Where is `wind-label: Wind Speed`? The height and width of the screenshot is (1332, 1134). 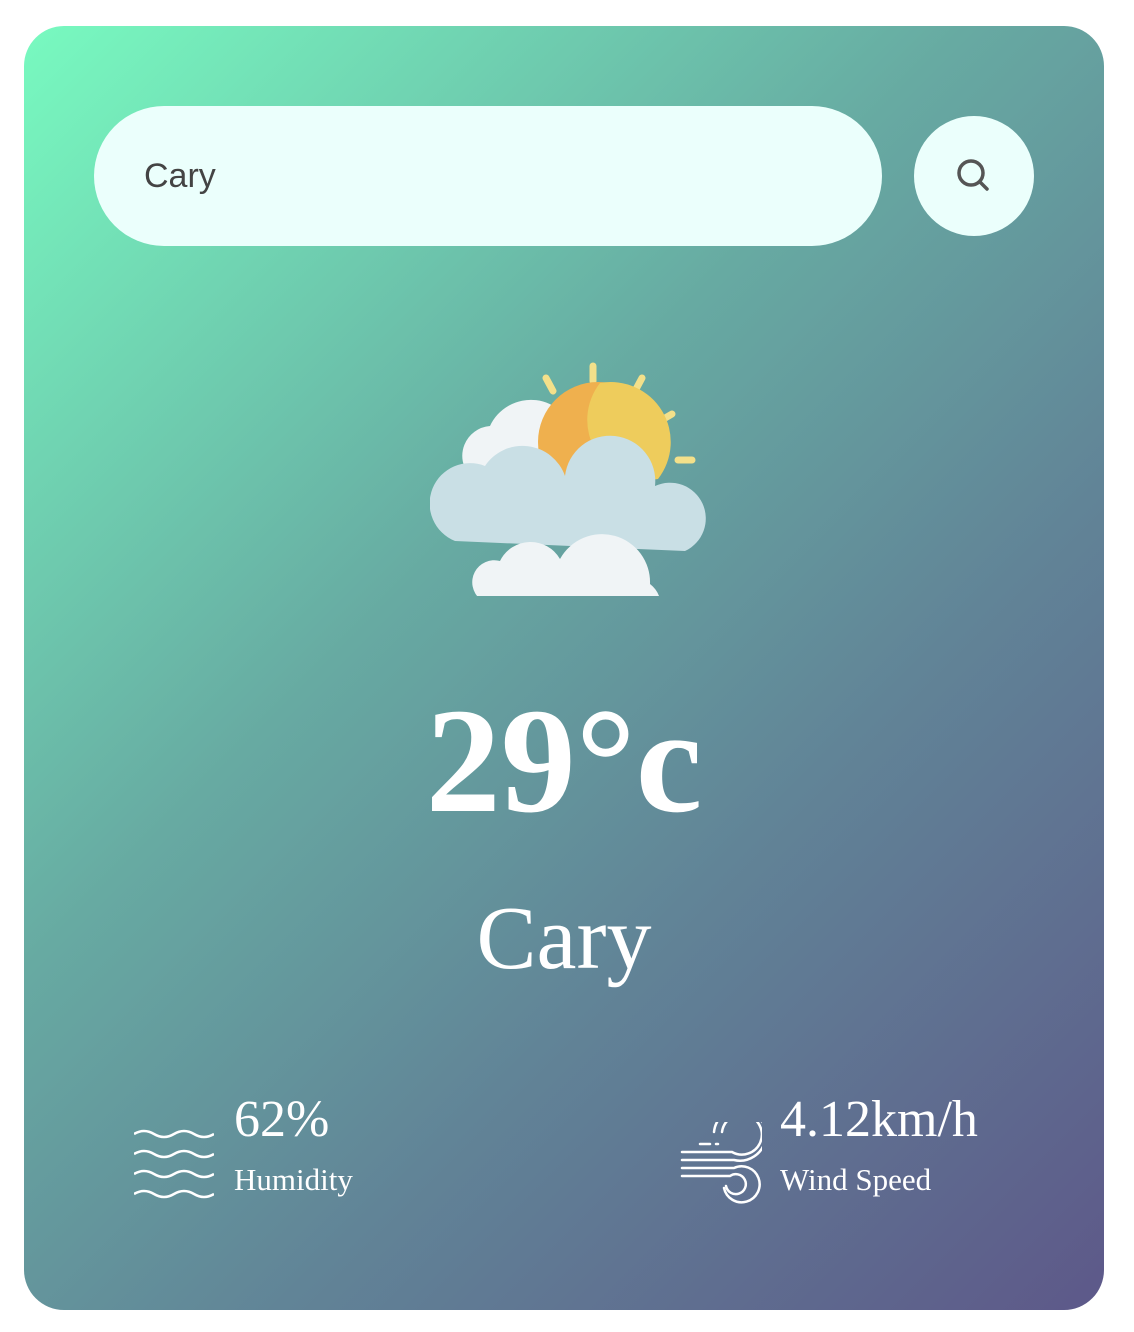
wind-label: Wind Speed is located at coordinates (856, 1179).